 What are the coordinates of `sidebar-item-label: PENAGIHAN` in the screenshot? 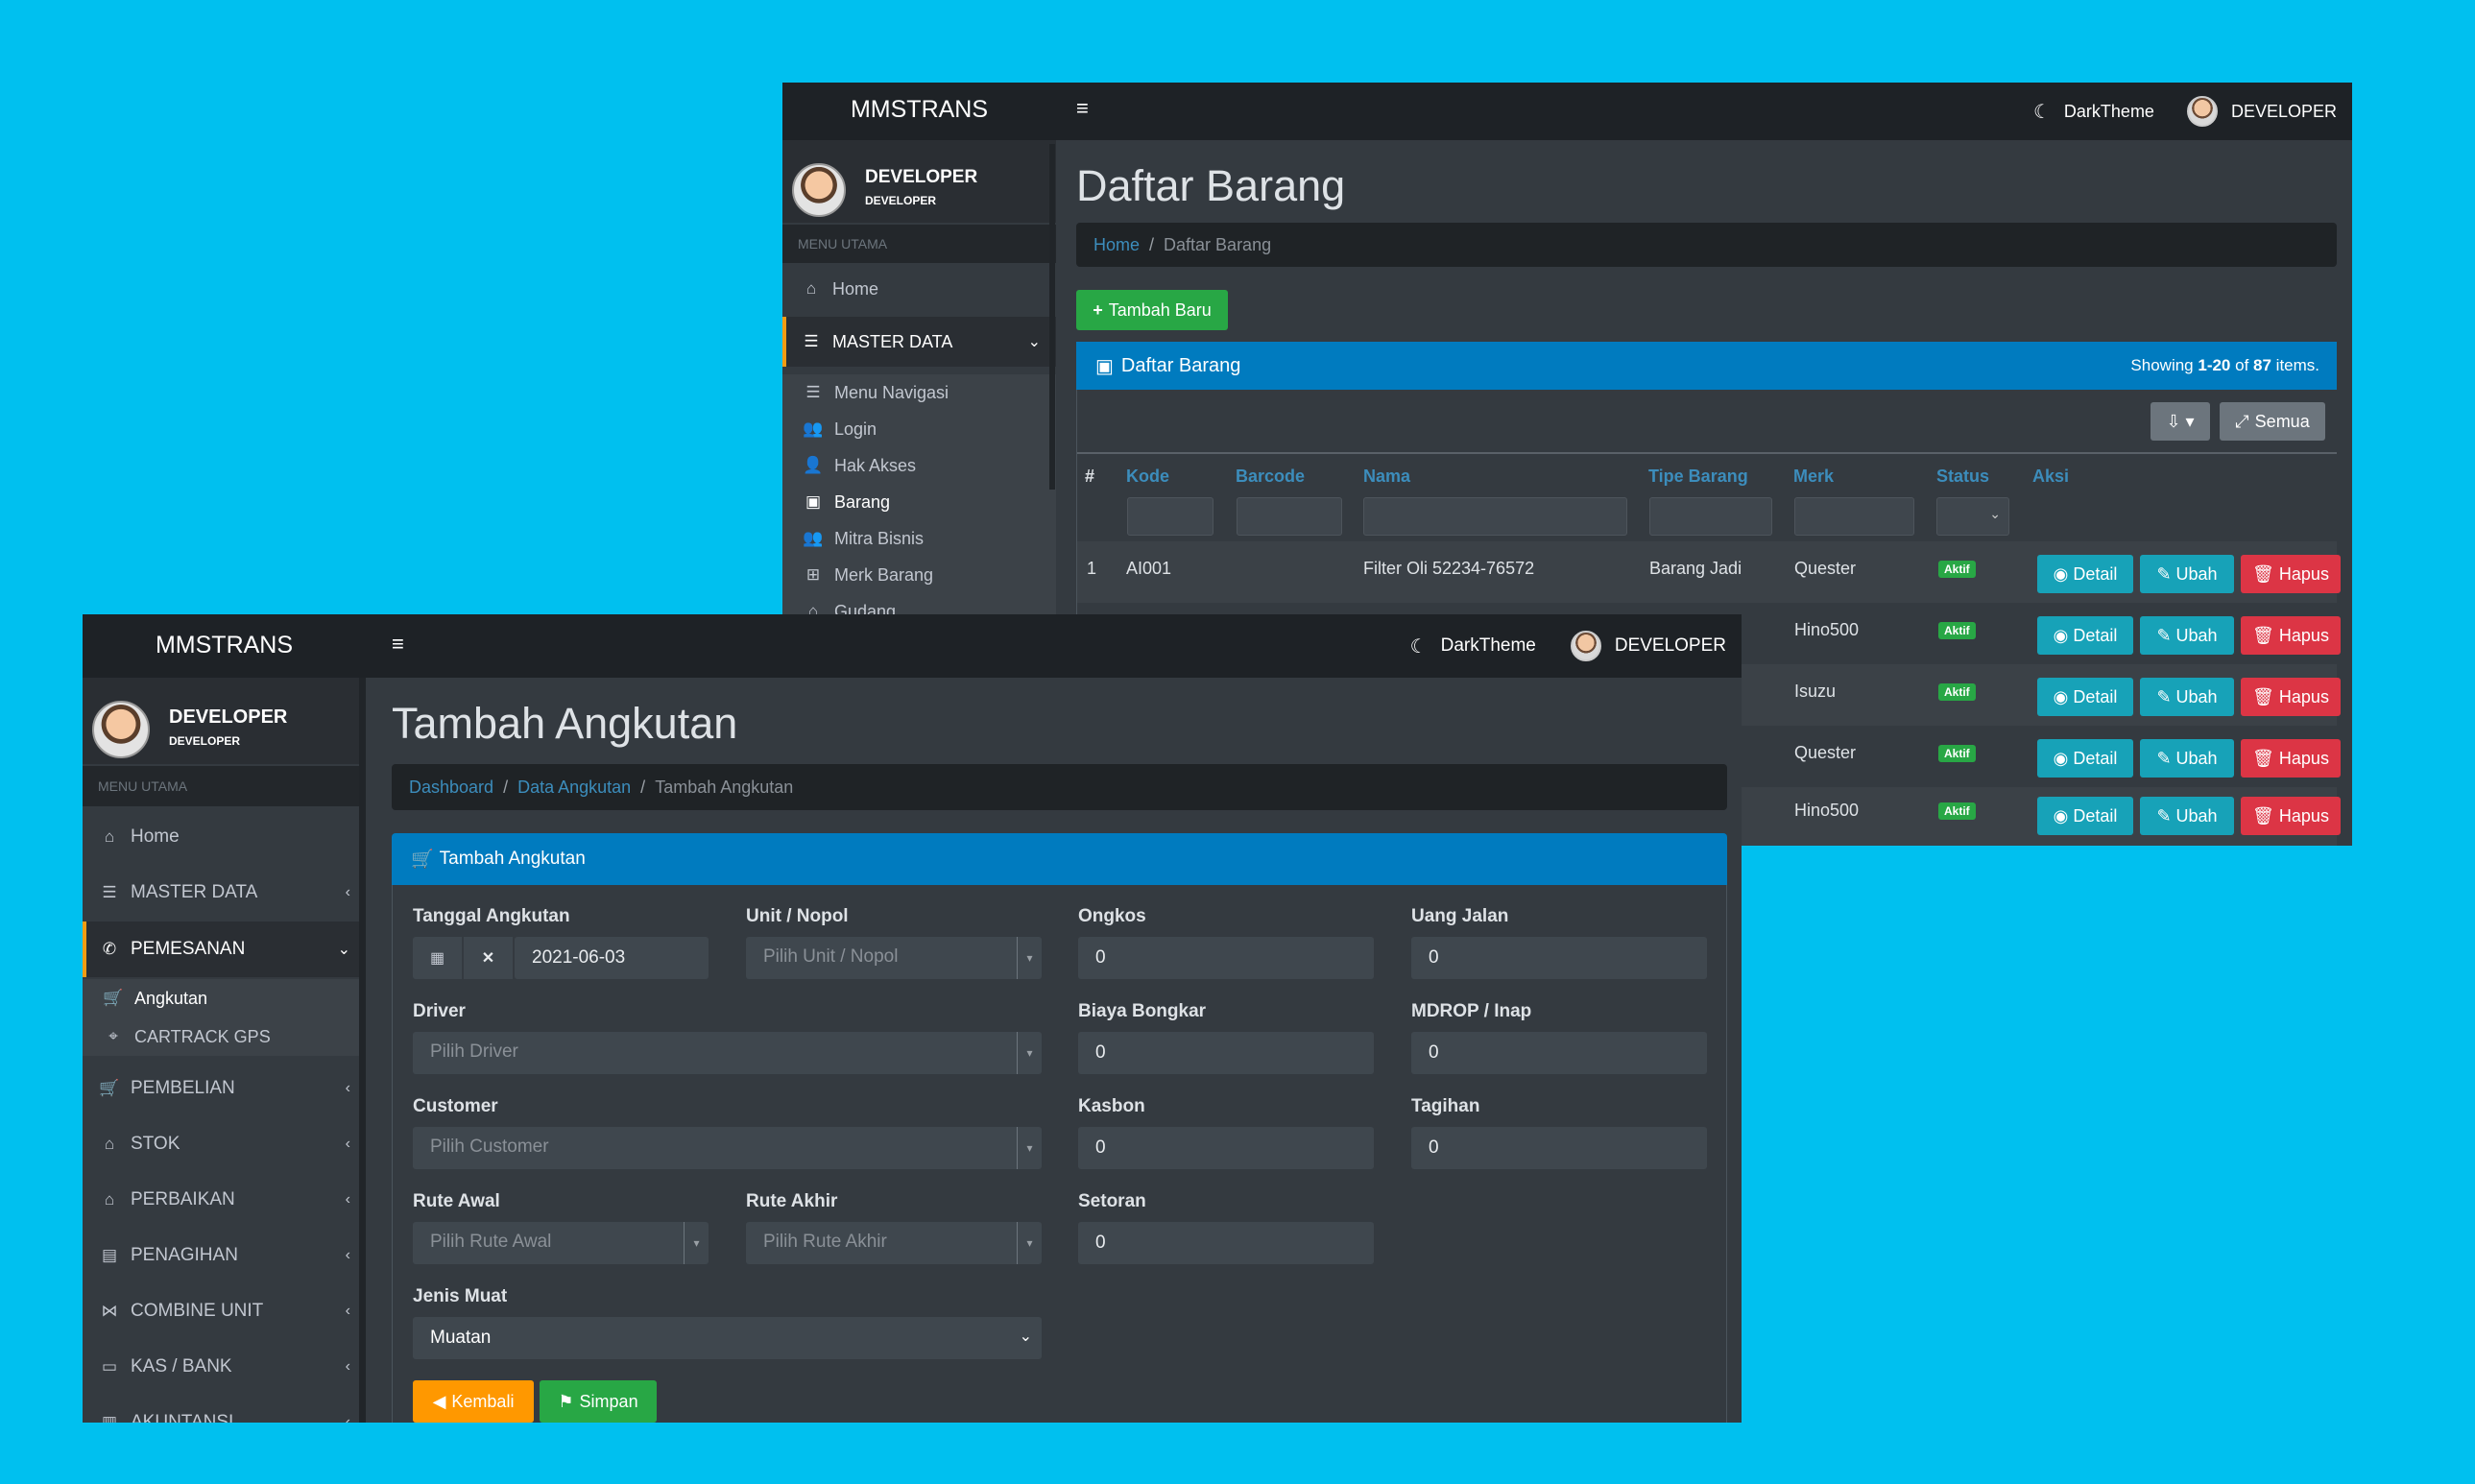 It's located at (184, 1255).